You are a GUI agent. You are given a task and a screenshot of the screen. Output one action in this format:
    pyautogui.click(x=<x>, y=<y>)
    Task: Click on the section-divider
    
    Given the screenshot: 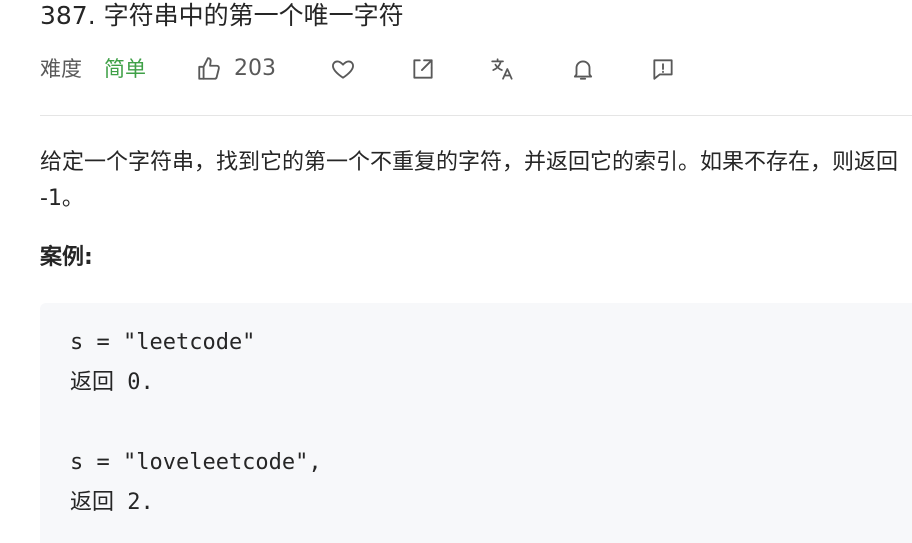 What is the action you would take?
    pyautogui.click(x=476, y=115)
    